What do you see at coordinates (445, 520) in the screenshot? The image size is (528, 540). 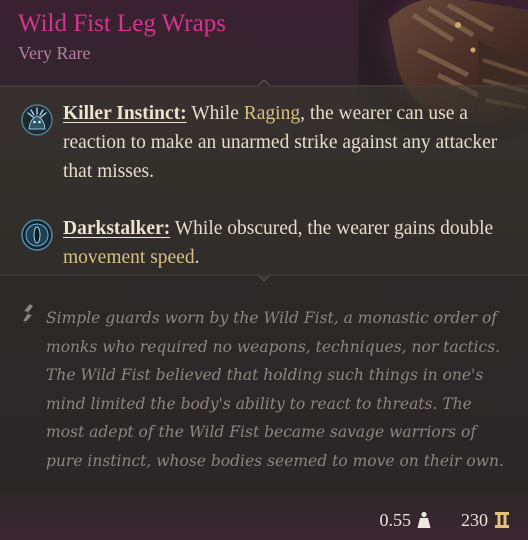 I see `item-footer: 0.55 230` at bounding box center [445, 520].